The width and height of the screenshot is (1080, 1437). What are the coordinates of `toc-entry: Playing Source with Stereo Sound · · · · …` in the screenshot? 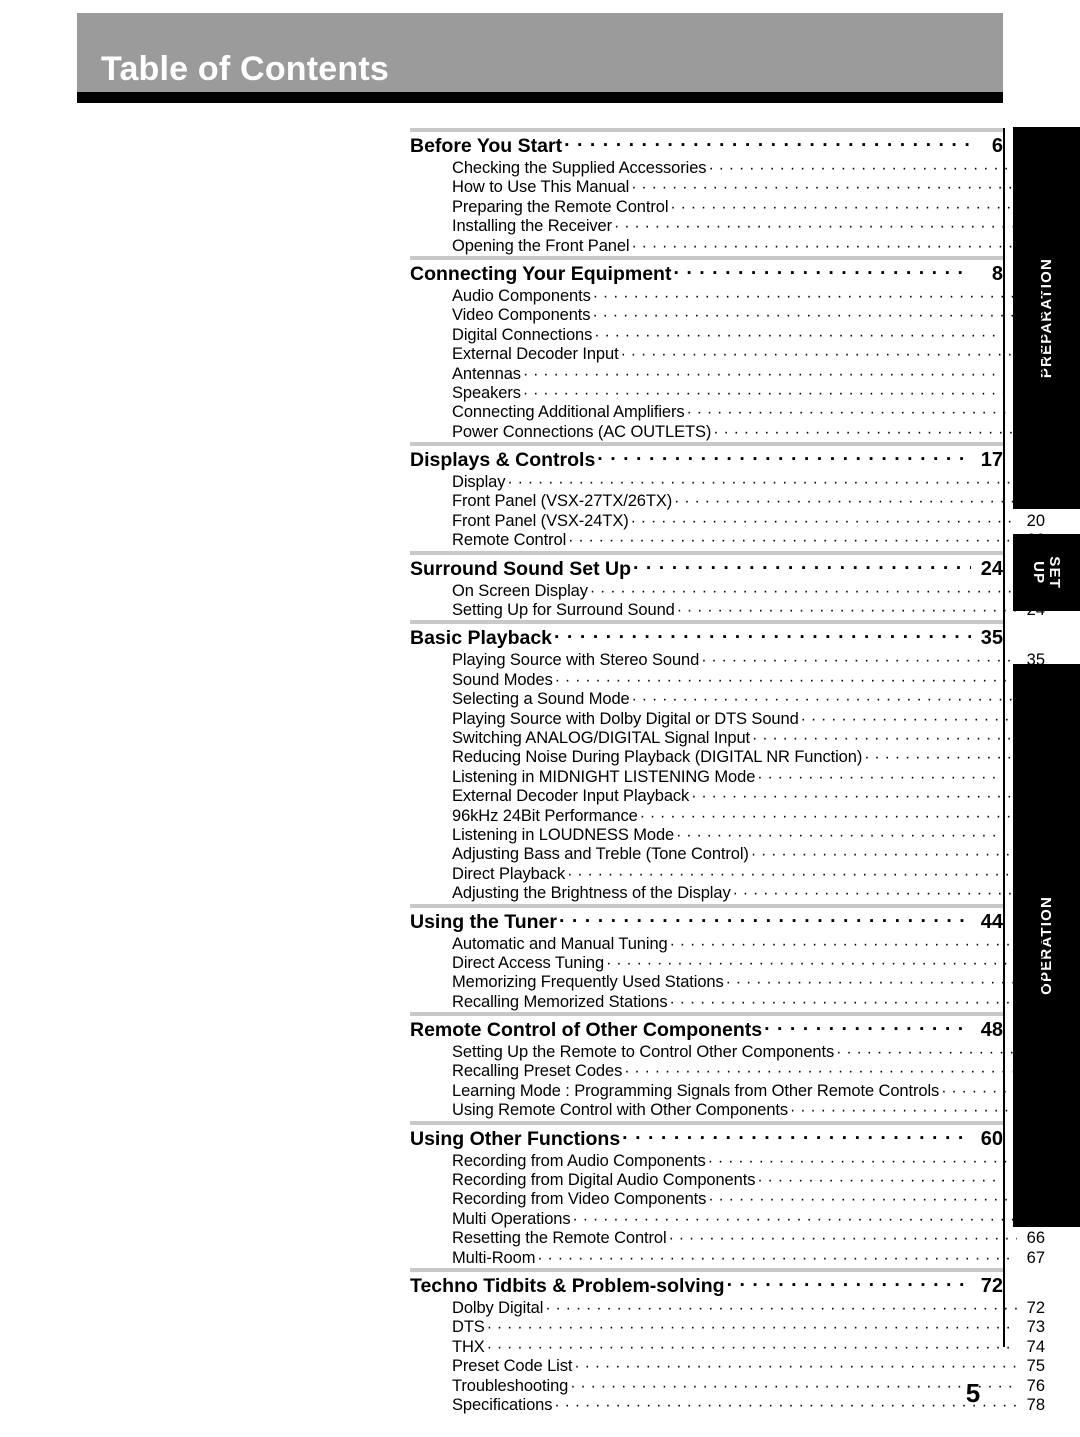 It's located at (727, 660).